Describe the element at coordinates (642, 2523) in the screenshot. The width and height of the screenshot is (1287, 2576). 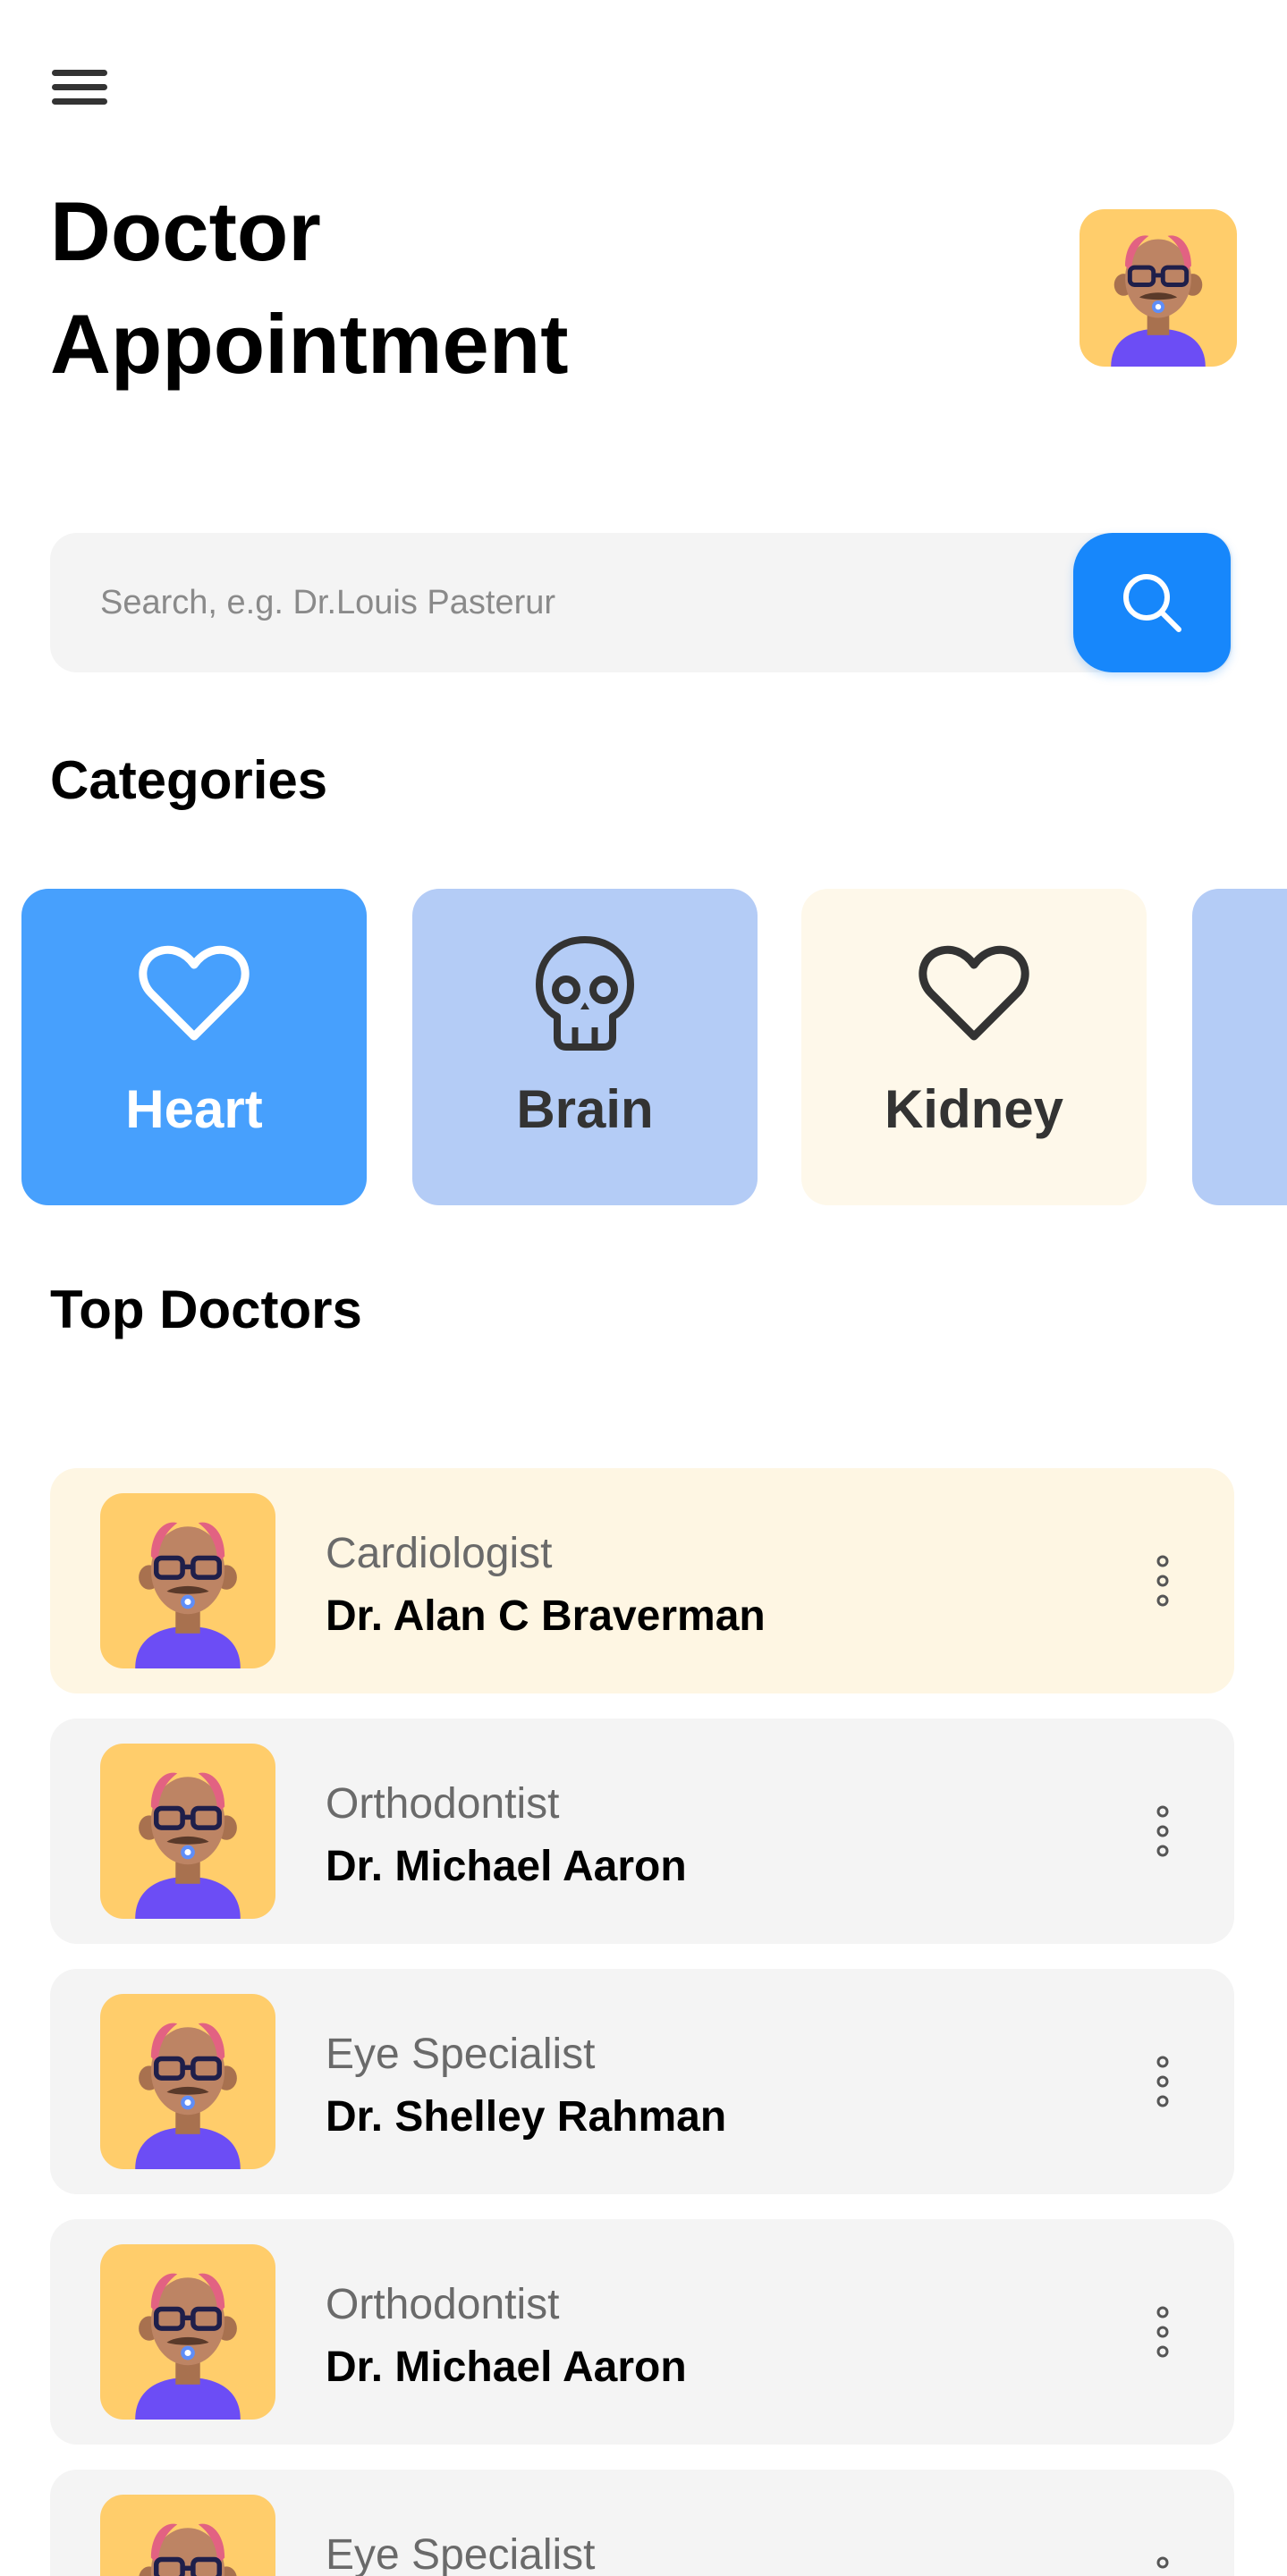
I see `doctor-card: Eye Specialist` at that location.